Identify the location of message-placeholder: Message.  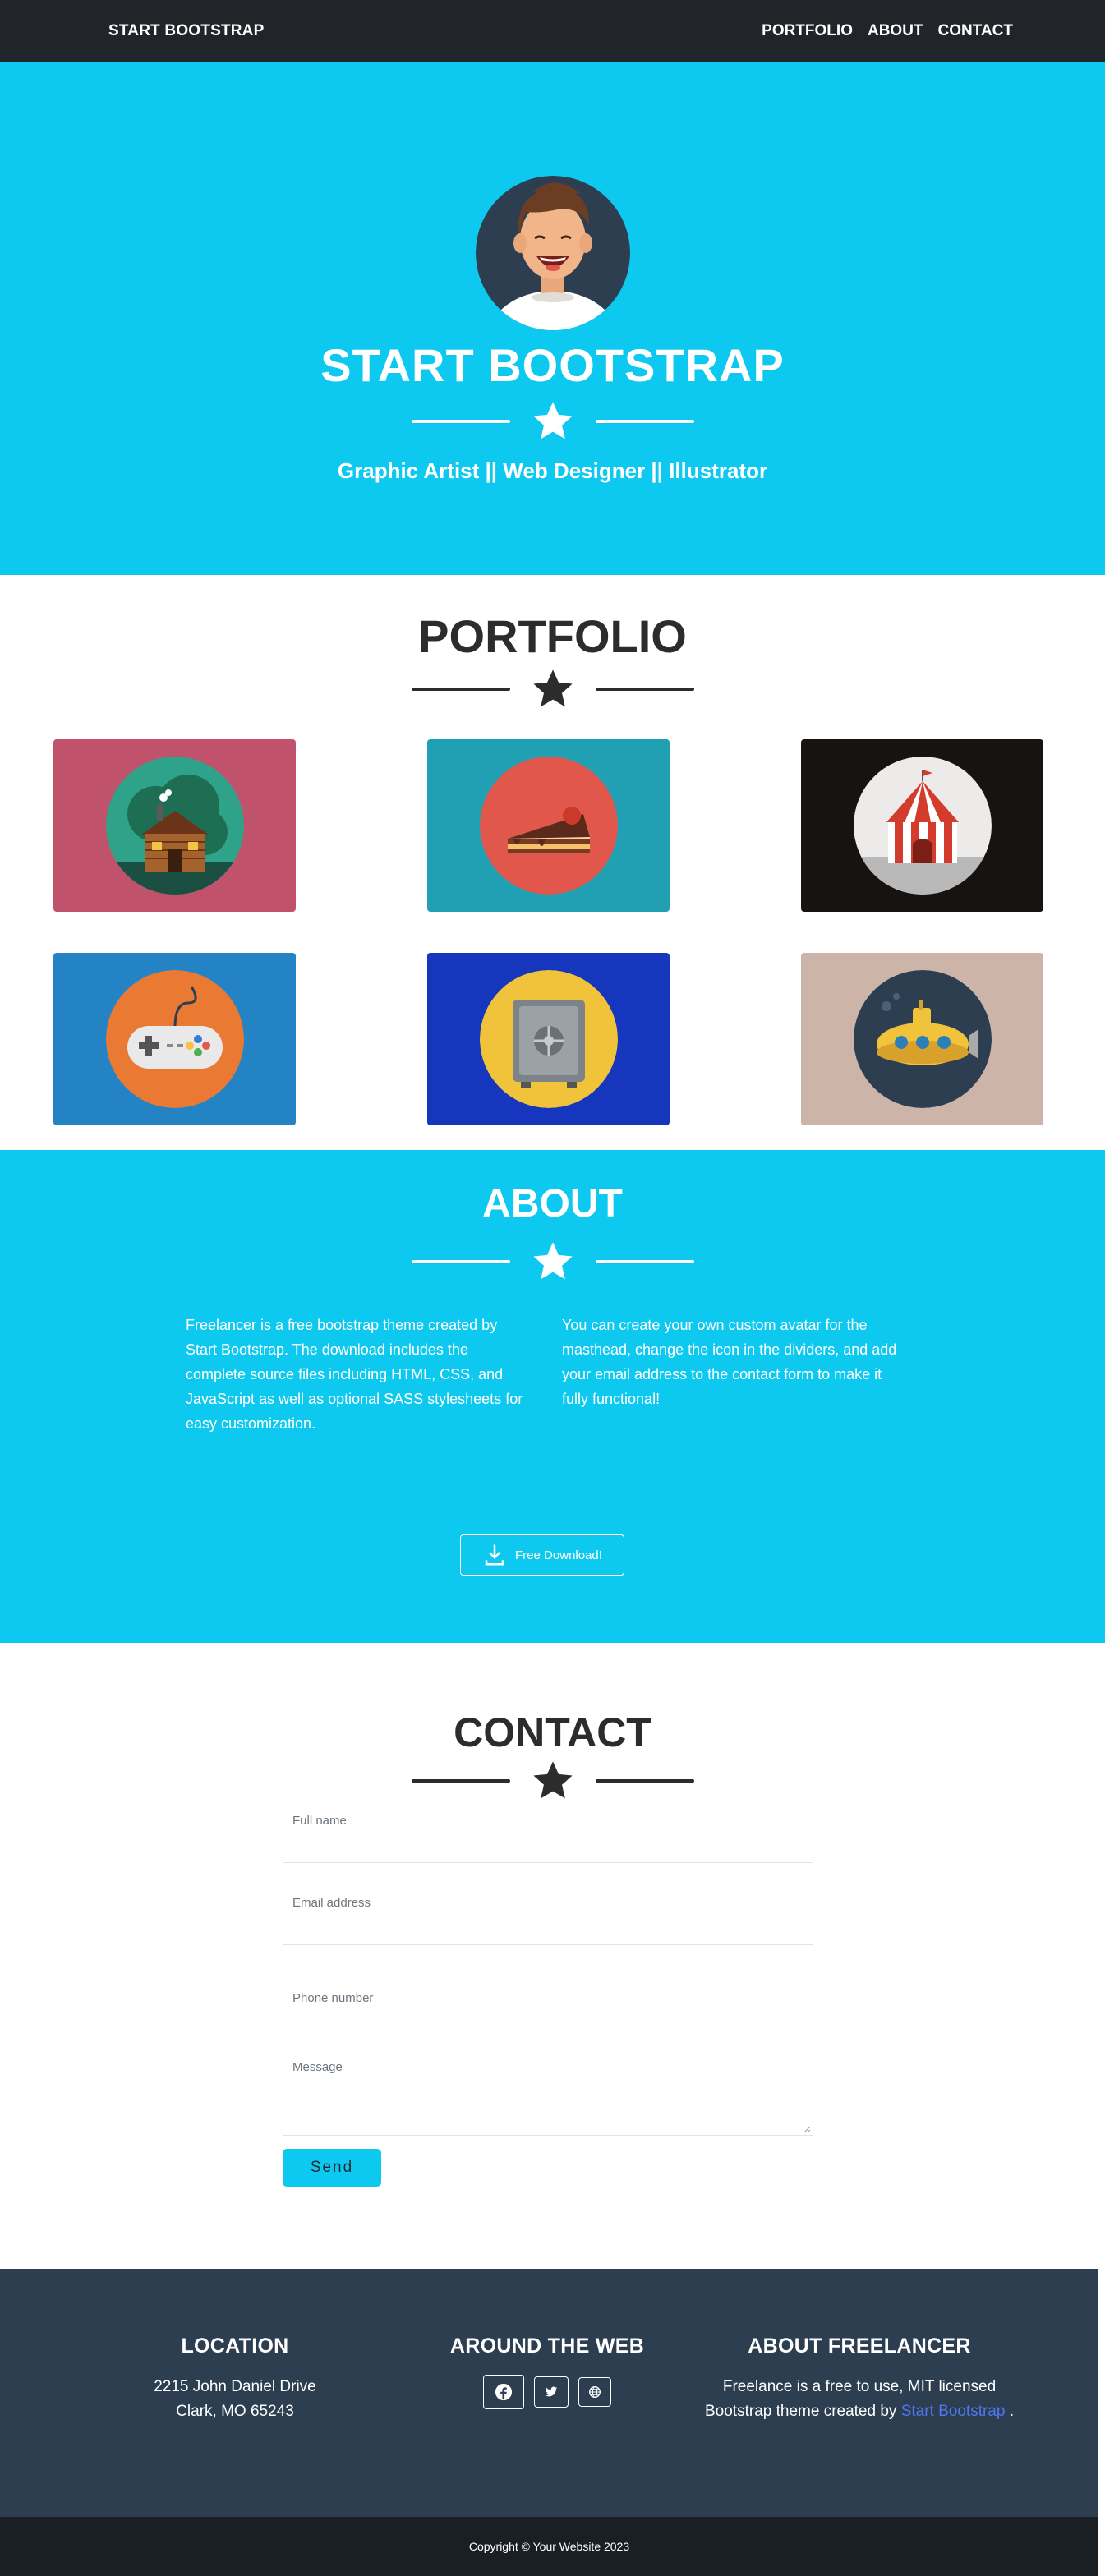
(317, 2067).